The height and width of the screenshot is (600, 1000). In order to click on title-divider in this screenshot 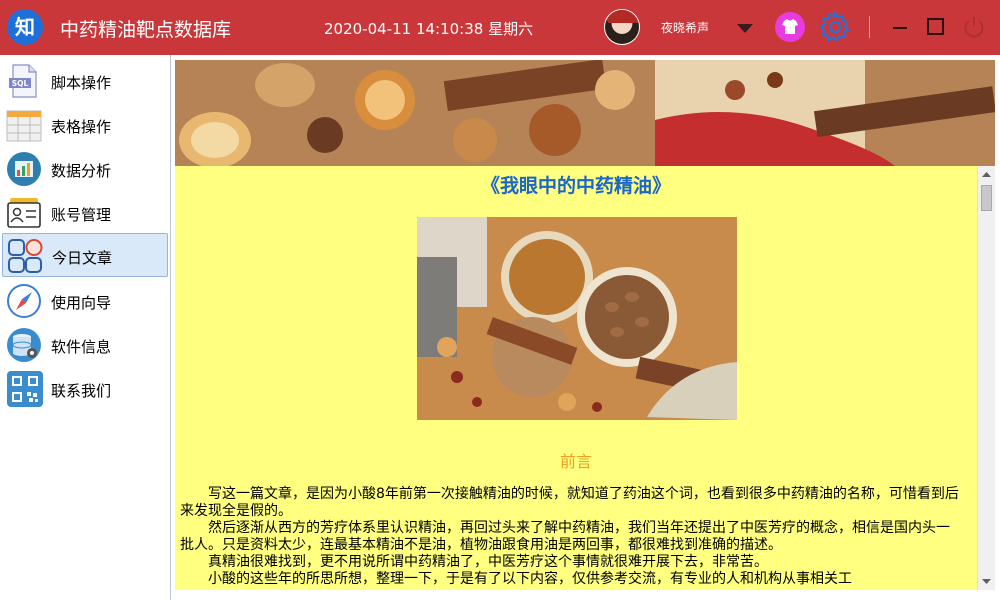, I will do `click(869, 27)`.